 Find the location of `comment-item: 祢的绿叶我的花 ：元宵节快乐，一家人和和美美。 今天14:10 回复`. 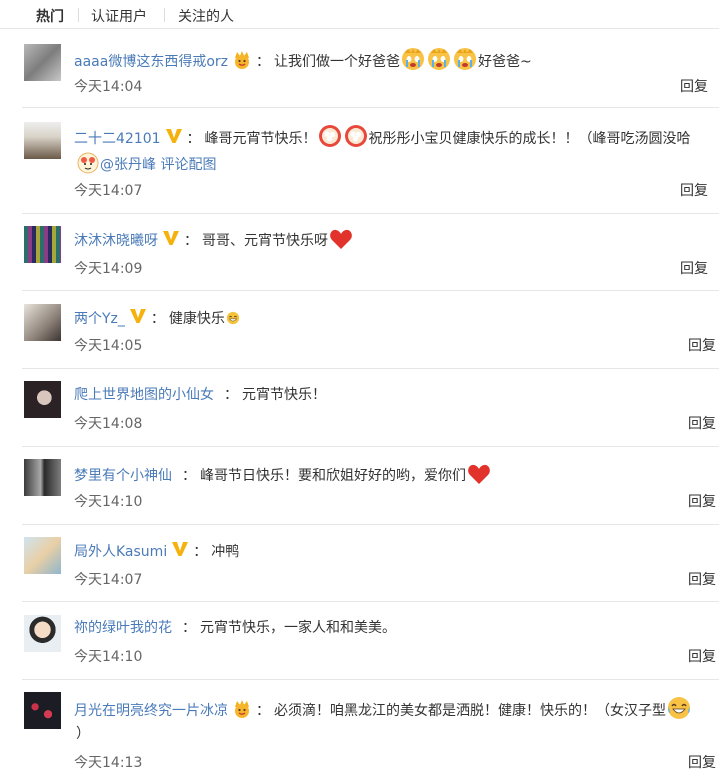

comment-item: 祢的绿叶我的花 ：元宵节快乐，一家人和和美美。 今天14:10 回复 is located at coordinates (359, 641).